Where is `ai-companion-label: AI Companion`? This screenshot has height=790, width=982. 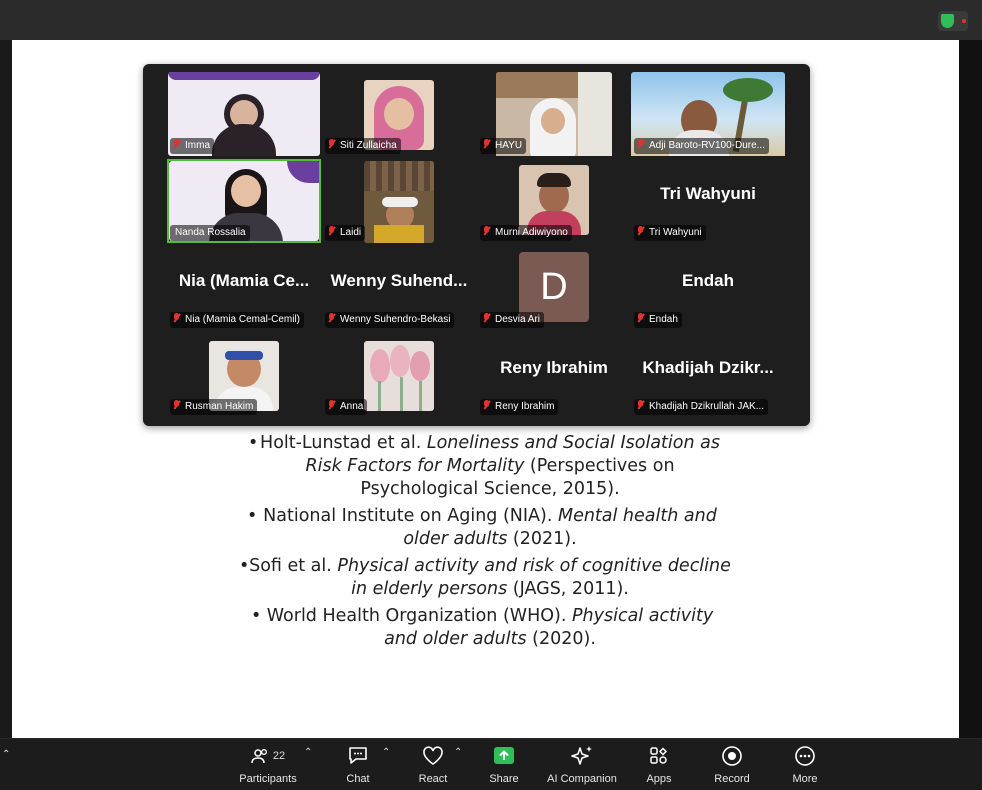
ai-companion-label: AI Companion is located at coordinates (582, 779).